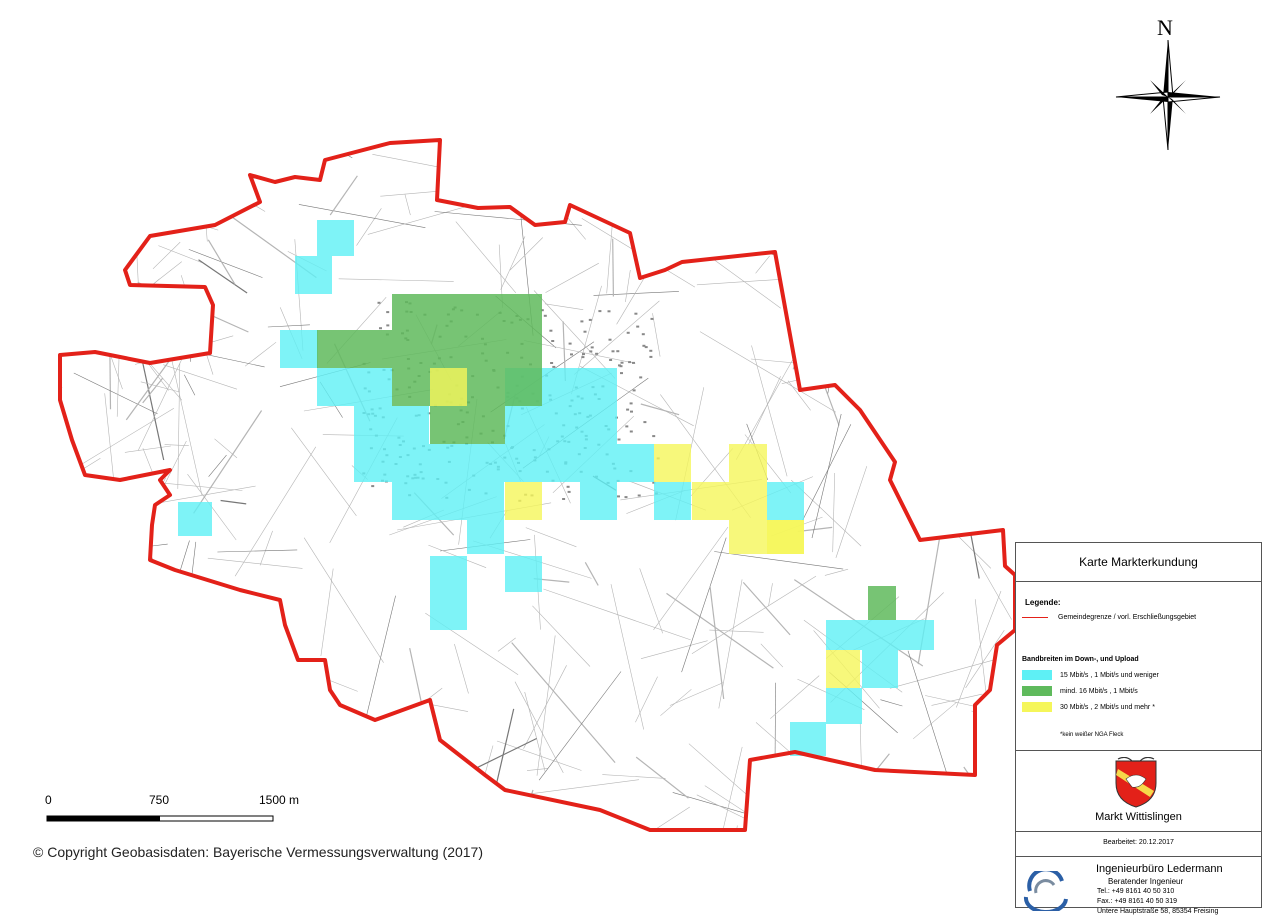 This screenshot has height=917, width=1279. I want to click on legend-item-slow: 15 Mbit/s , 1 Mbit/s und weniger, so click(1090, 675).